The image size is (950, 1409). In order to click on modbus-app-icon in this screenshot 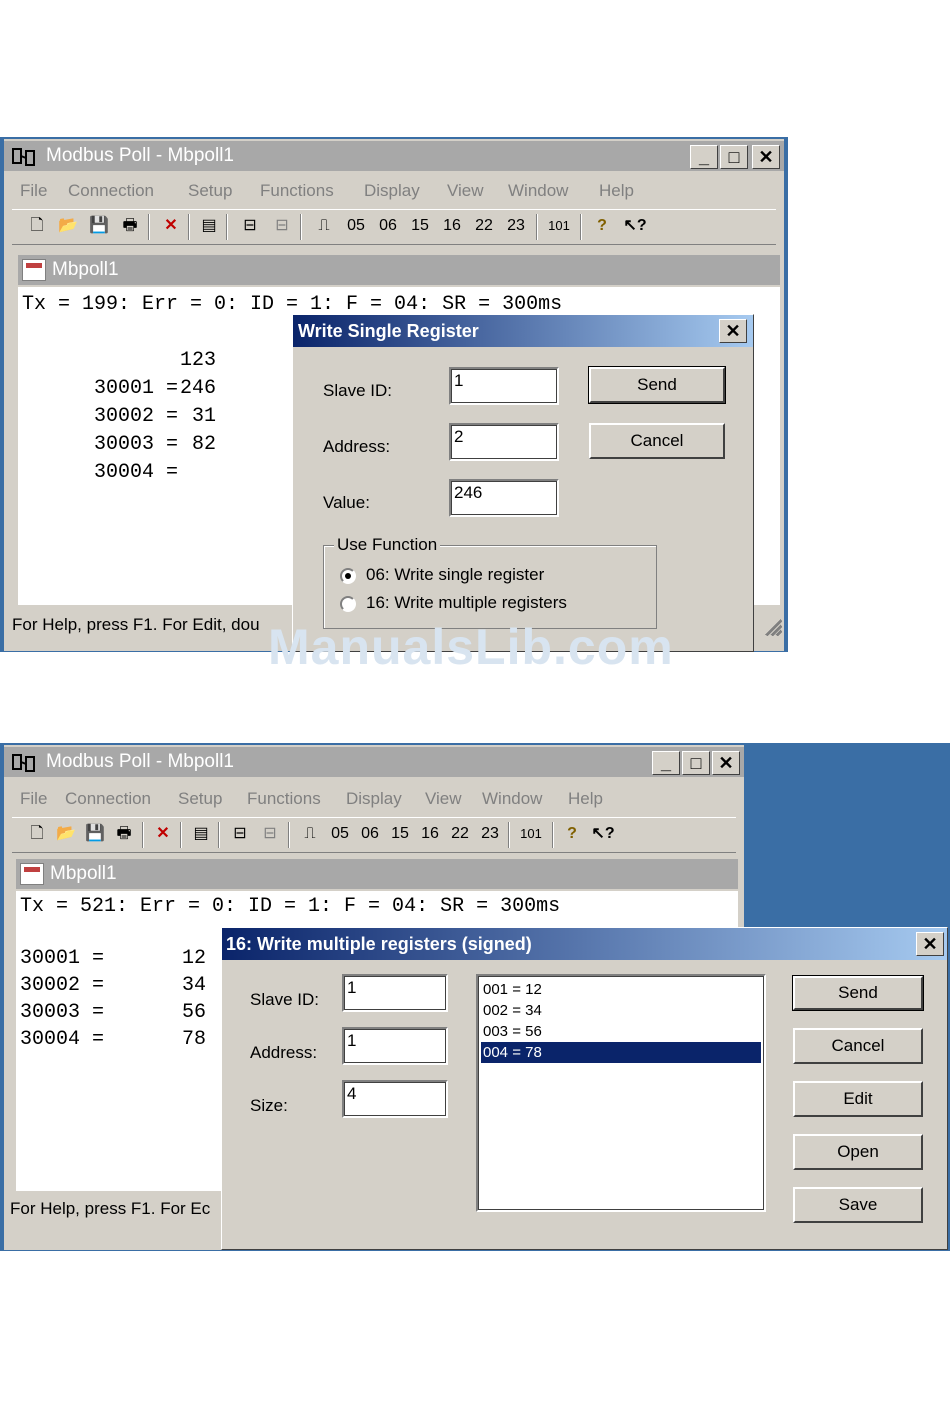, I will do `click(27, 763)`.